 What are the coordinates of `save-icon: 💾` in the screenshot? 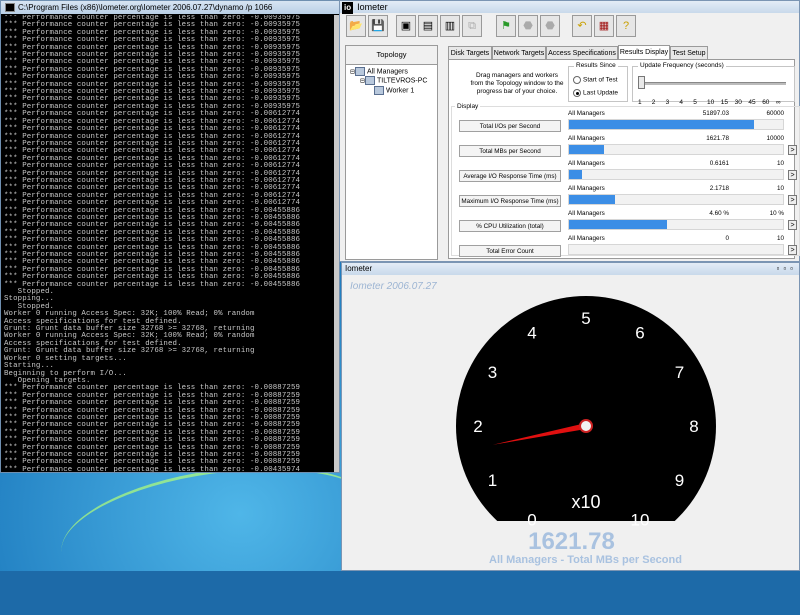 It's located at (378, 26).